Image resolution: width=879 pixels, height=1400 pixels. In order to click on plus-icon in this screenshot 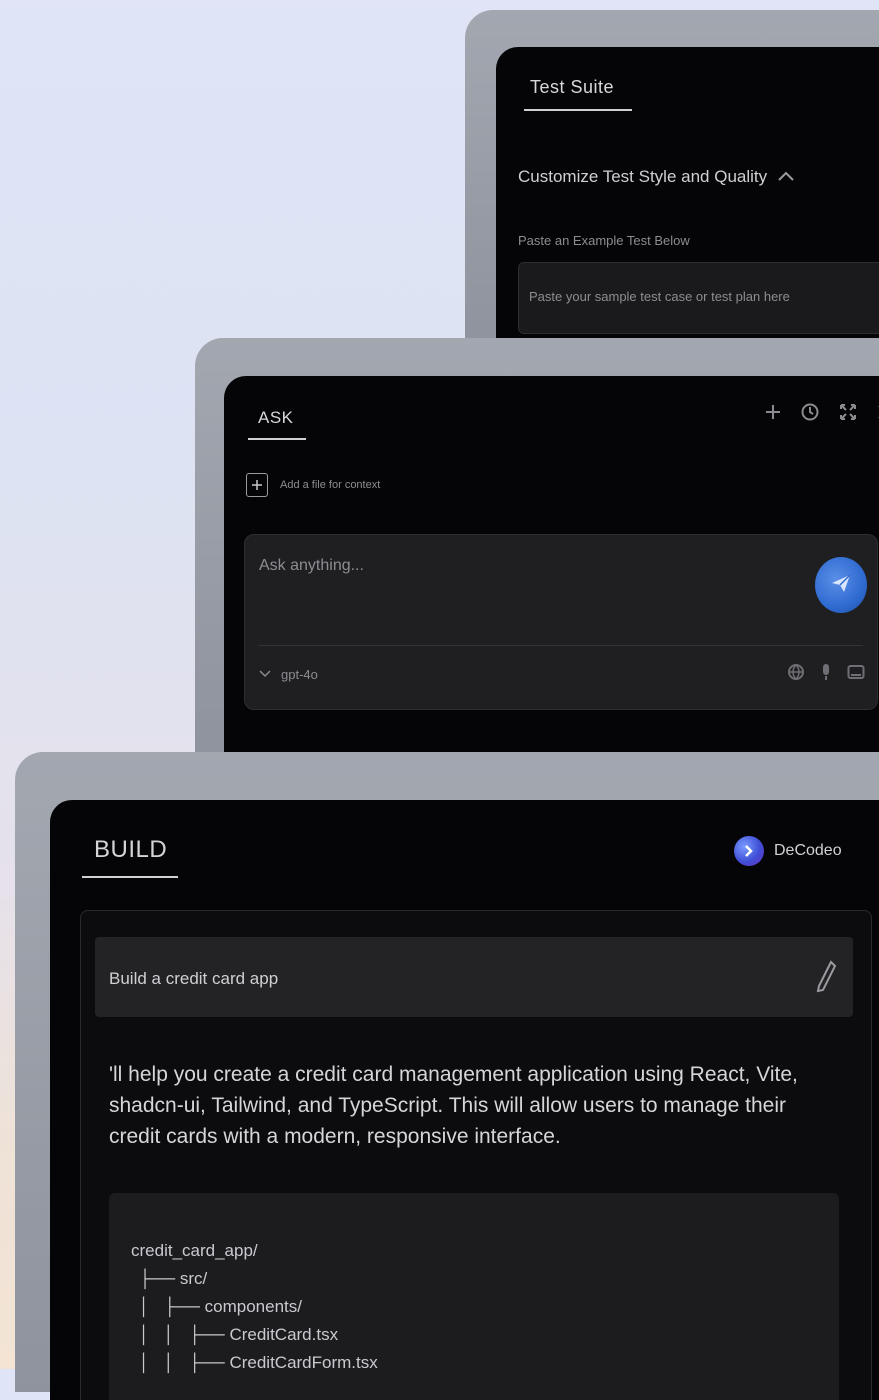, I will do `click(773, 414)`.